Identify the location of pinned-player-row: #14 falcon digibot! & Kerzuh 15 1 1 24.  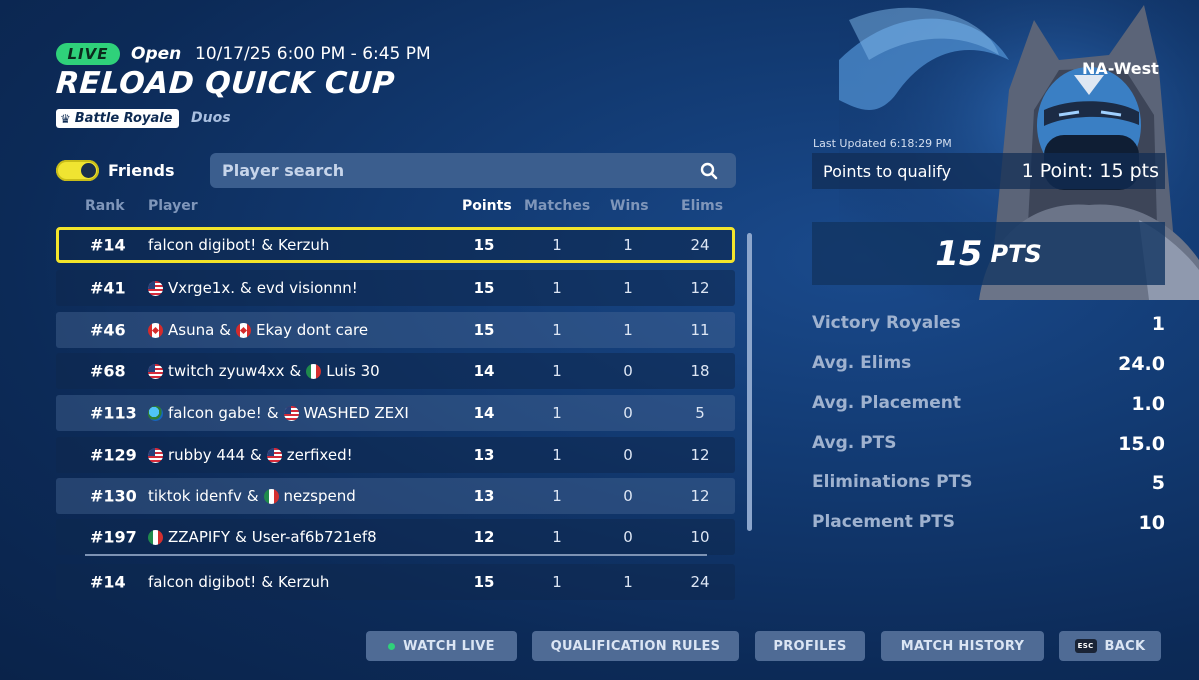
(395, 582).